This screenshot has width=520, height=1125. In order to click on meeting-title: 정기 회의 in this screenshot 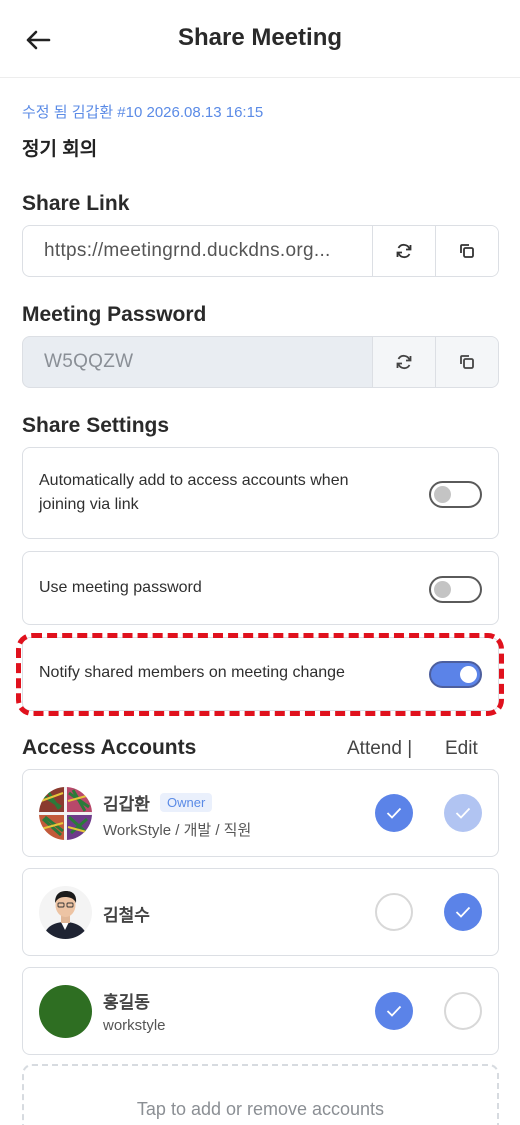, I will do `click(60, 149)`.